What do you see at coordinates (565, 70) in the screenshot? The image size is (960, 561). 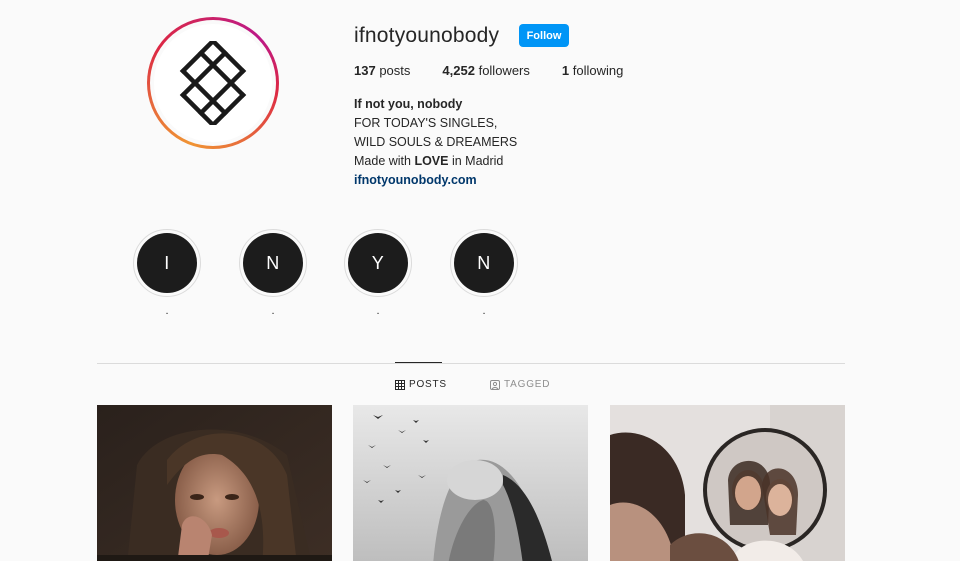 I see `stat-count: 1` at bounding box center [565, 70].